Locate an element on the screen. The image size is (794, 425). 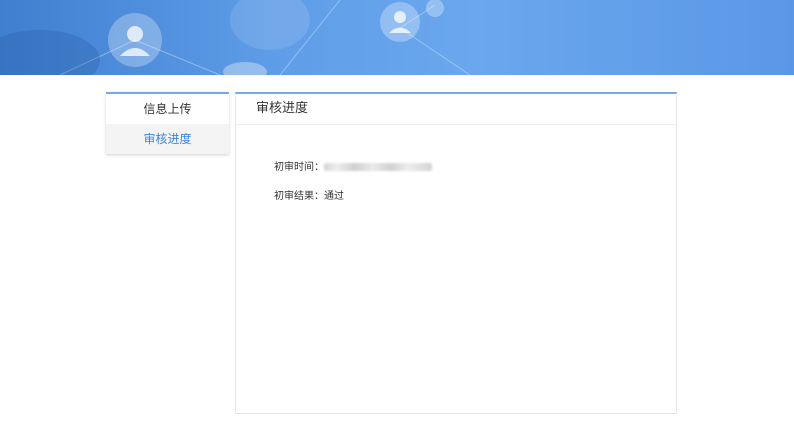
banner-decoration is located at coordinates (235, 37).